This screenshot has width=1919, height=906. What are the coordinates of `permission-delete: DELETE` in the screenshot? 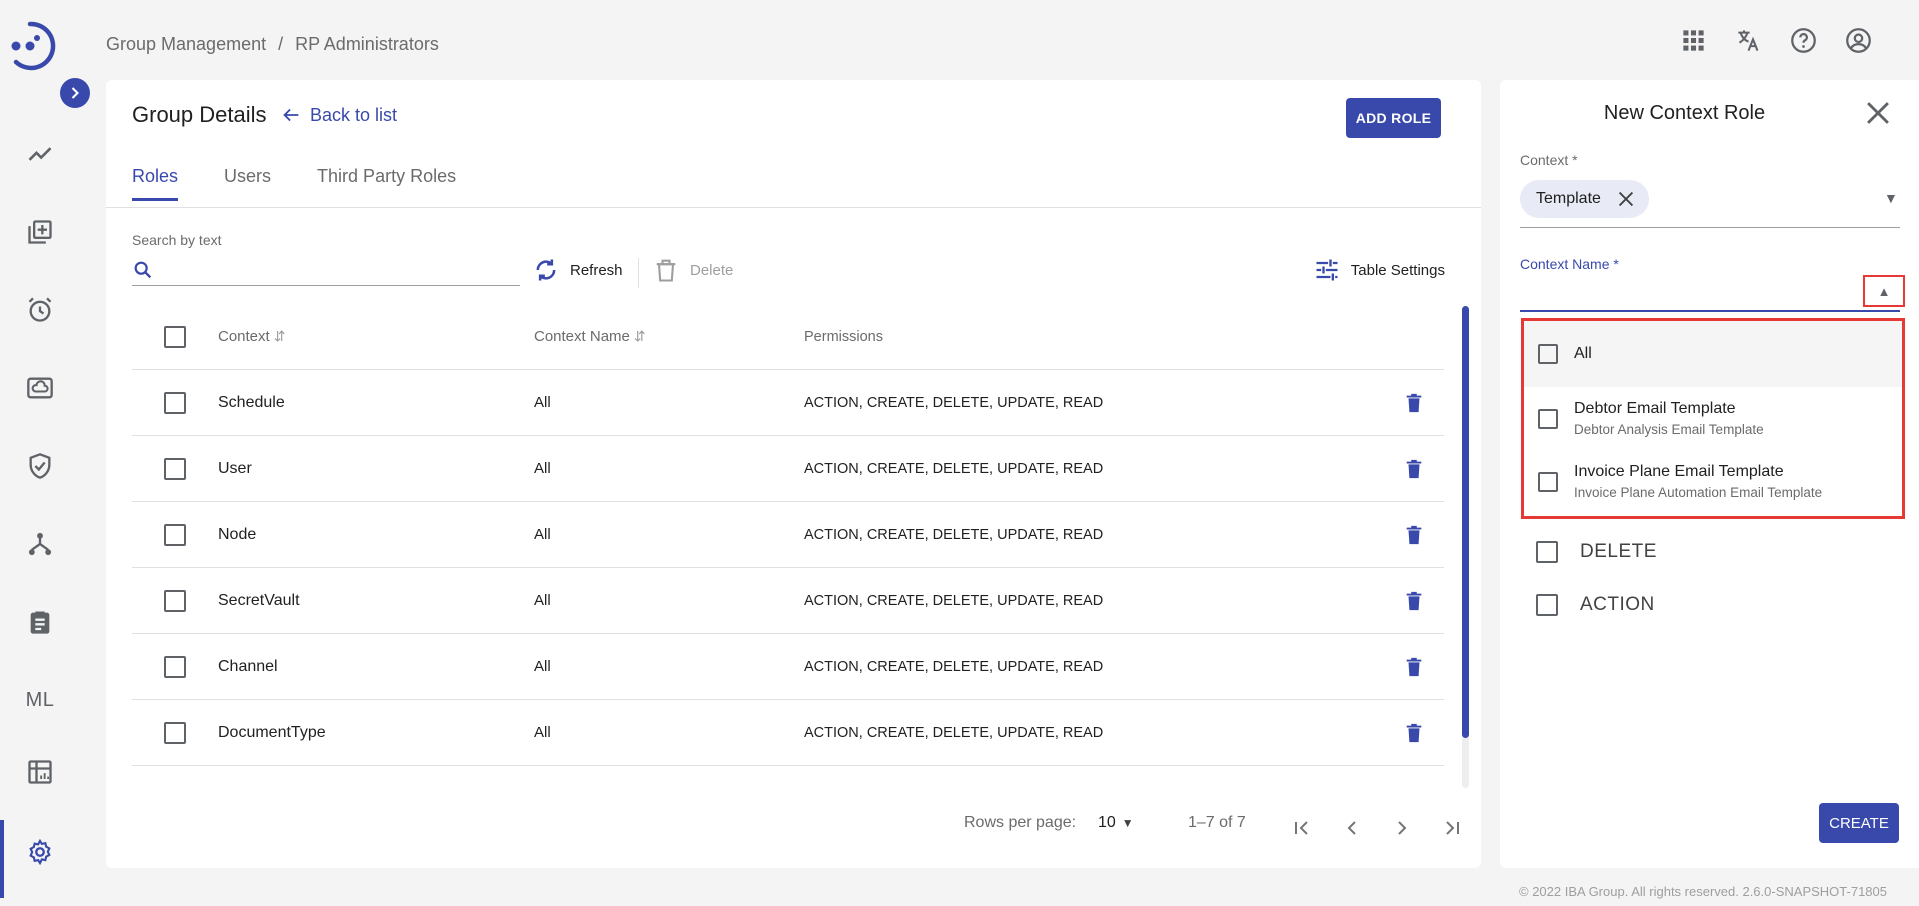 It's located at (1596, 552).